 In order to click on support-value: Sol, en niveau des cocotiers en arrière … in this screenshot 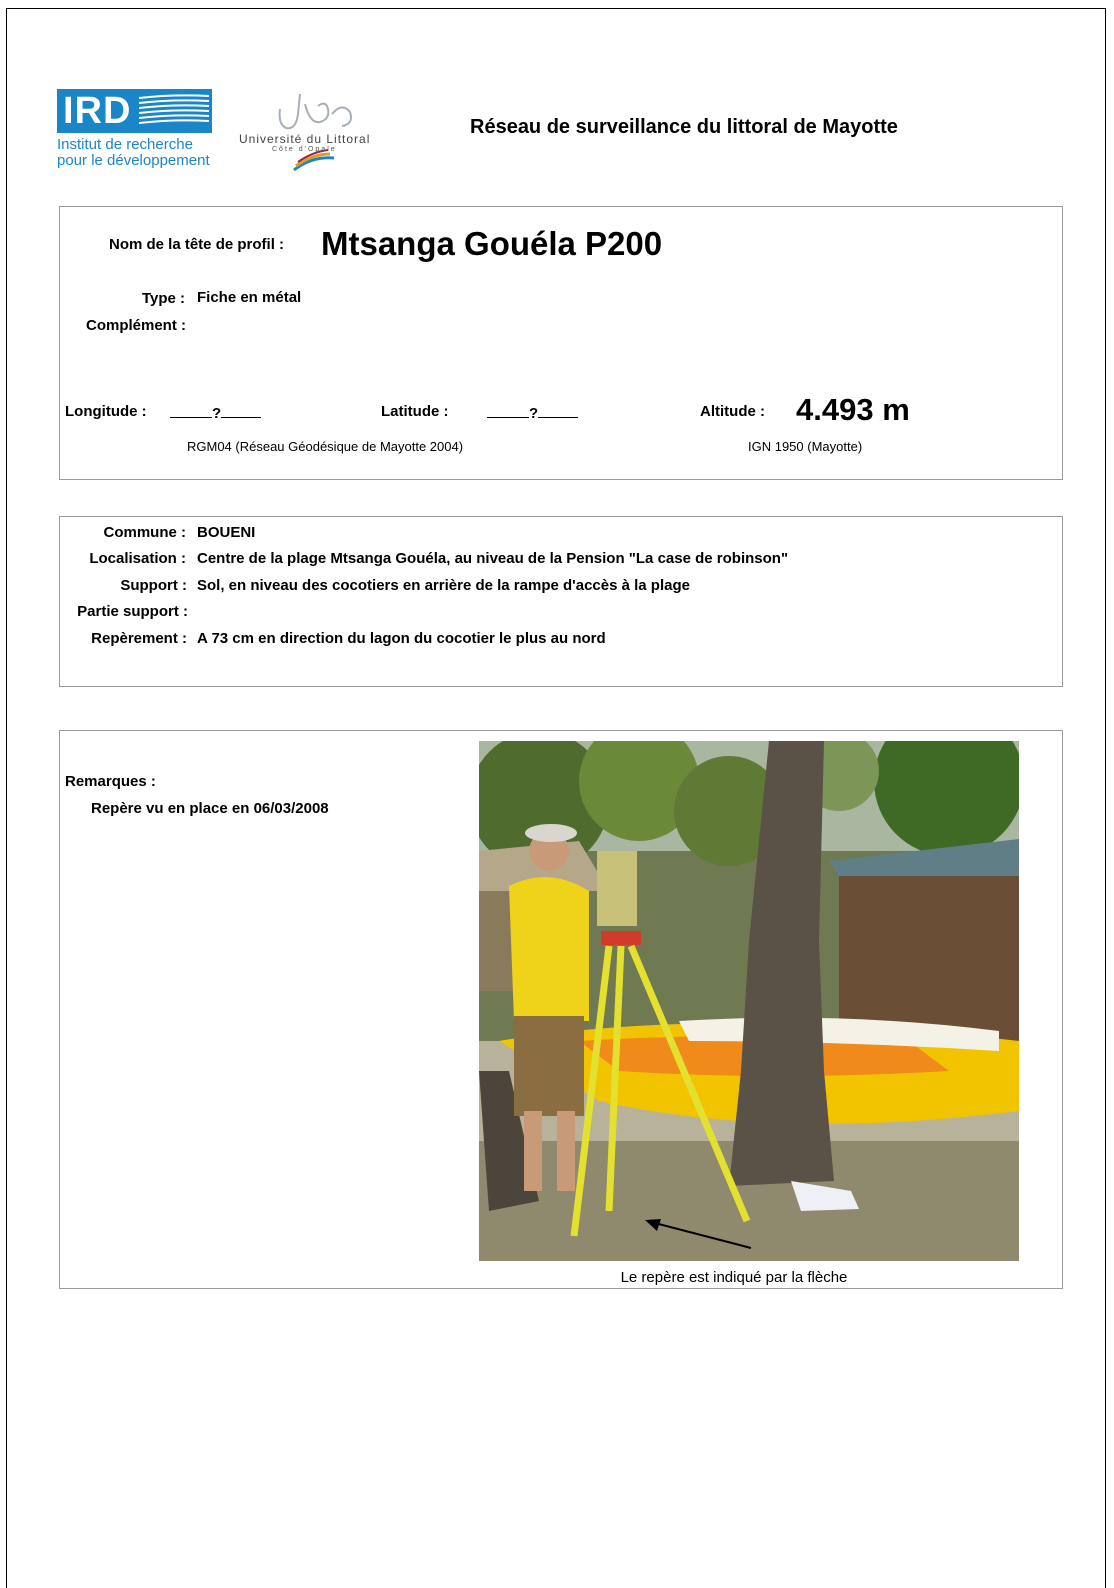, I will do `click(443, 585)`.